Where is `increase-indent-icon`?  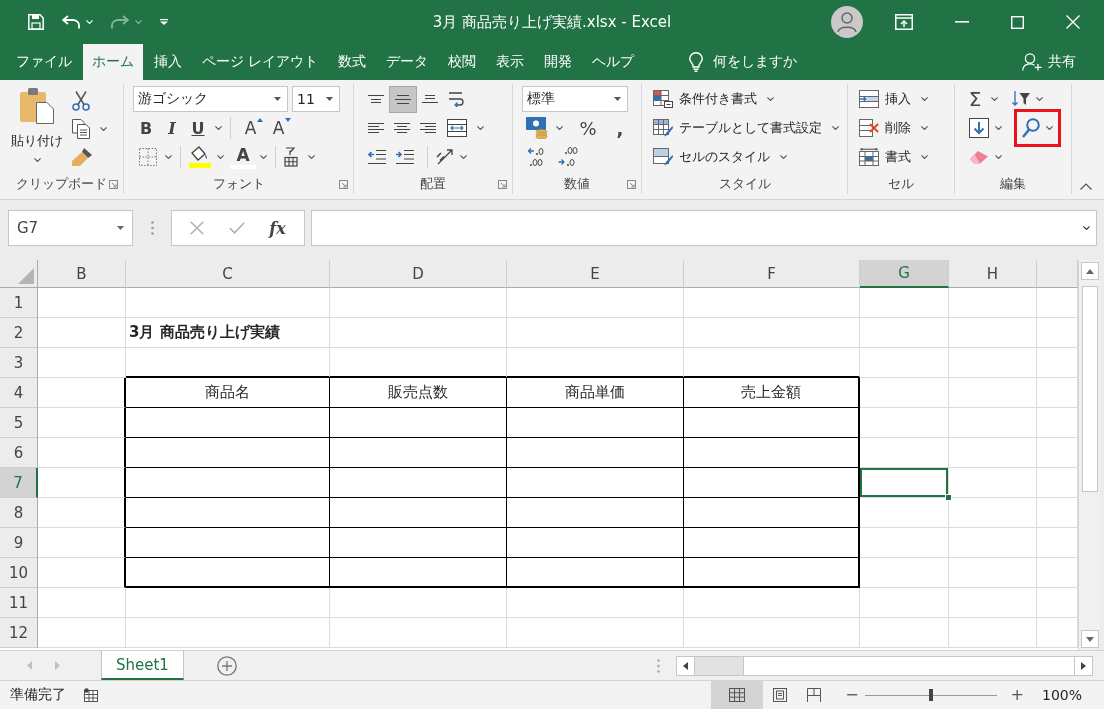
increase-indent-icon is located at coordinates (405, 157).